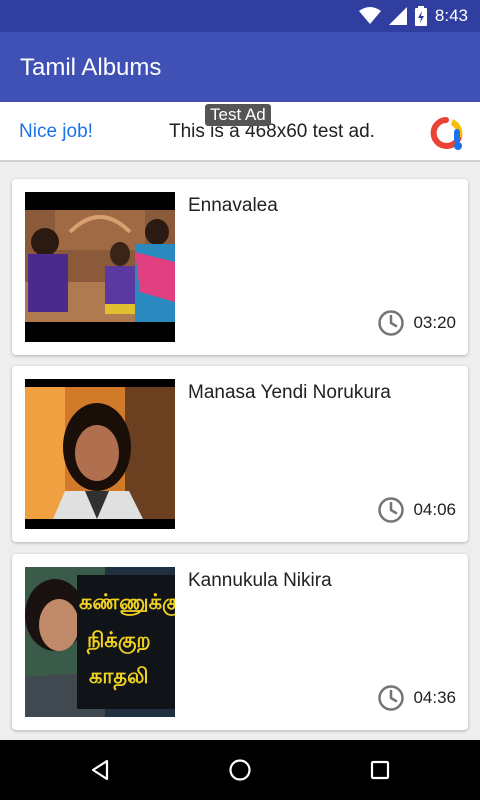  What do you see at coordinates (56, 131) in the screenshot?
I see `ad-nice-label: Nice job!` at bounding box center [56, 131].